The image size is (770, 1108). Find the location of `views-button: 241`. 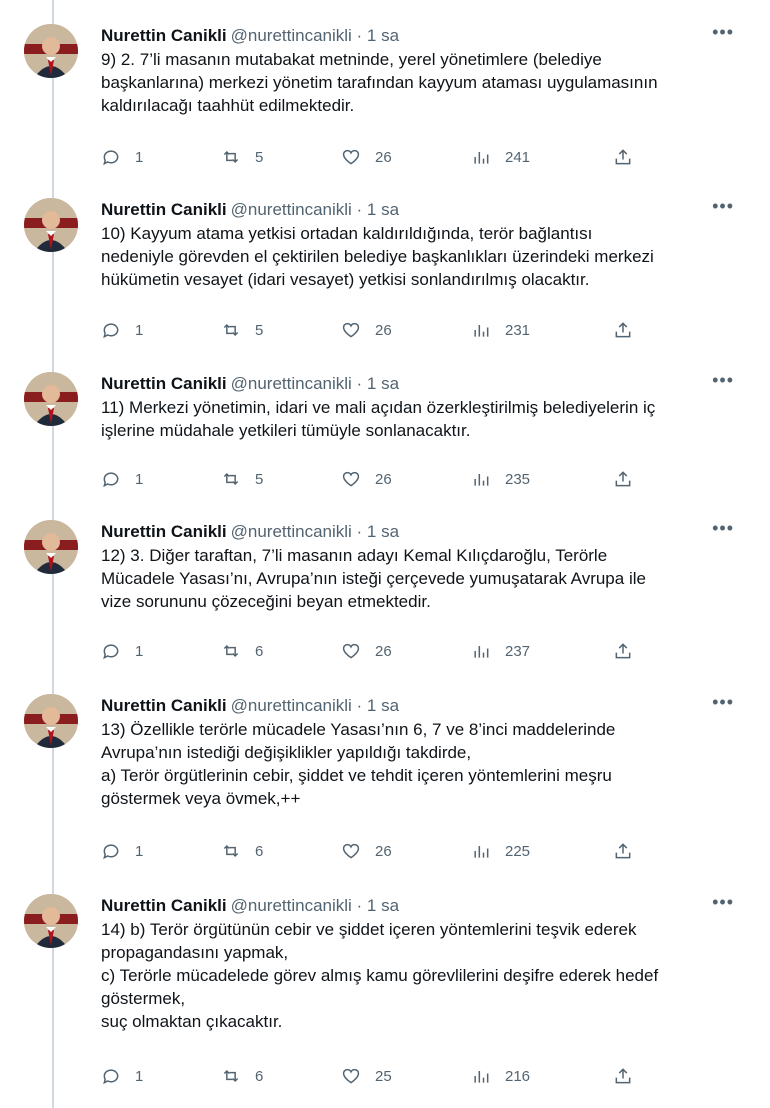

views-button: 241 is located at coordinates (500, 157).